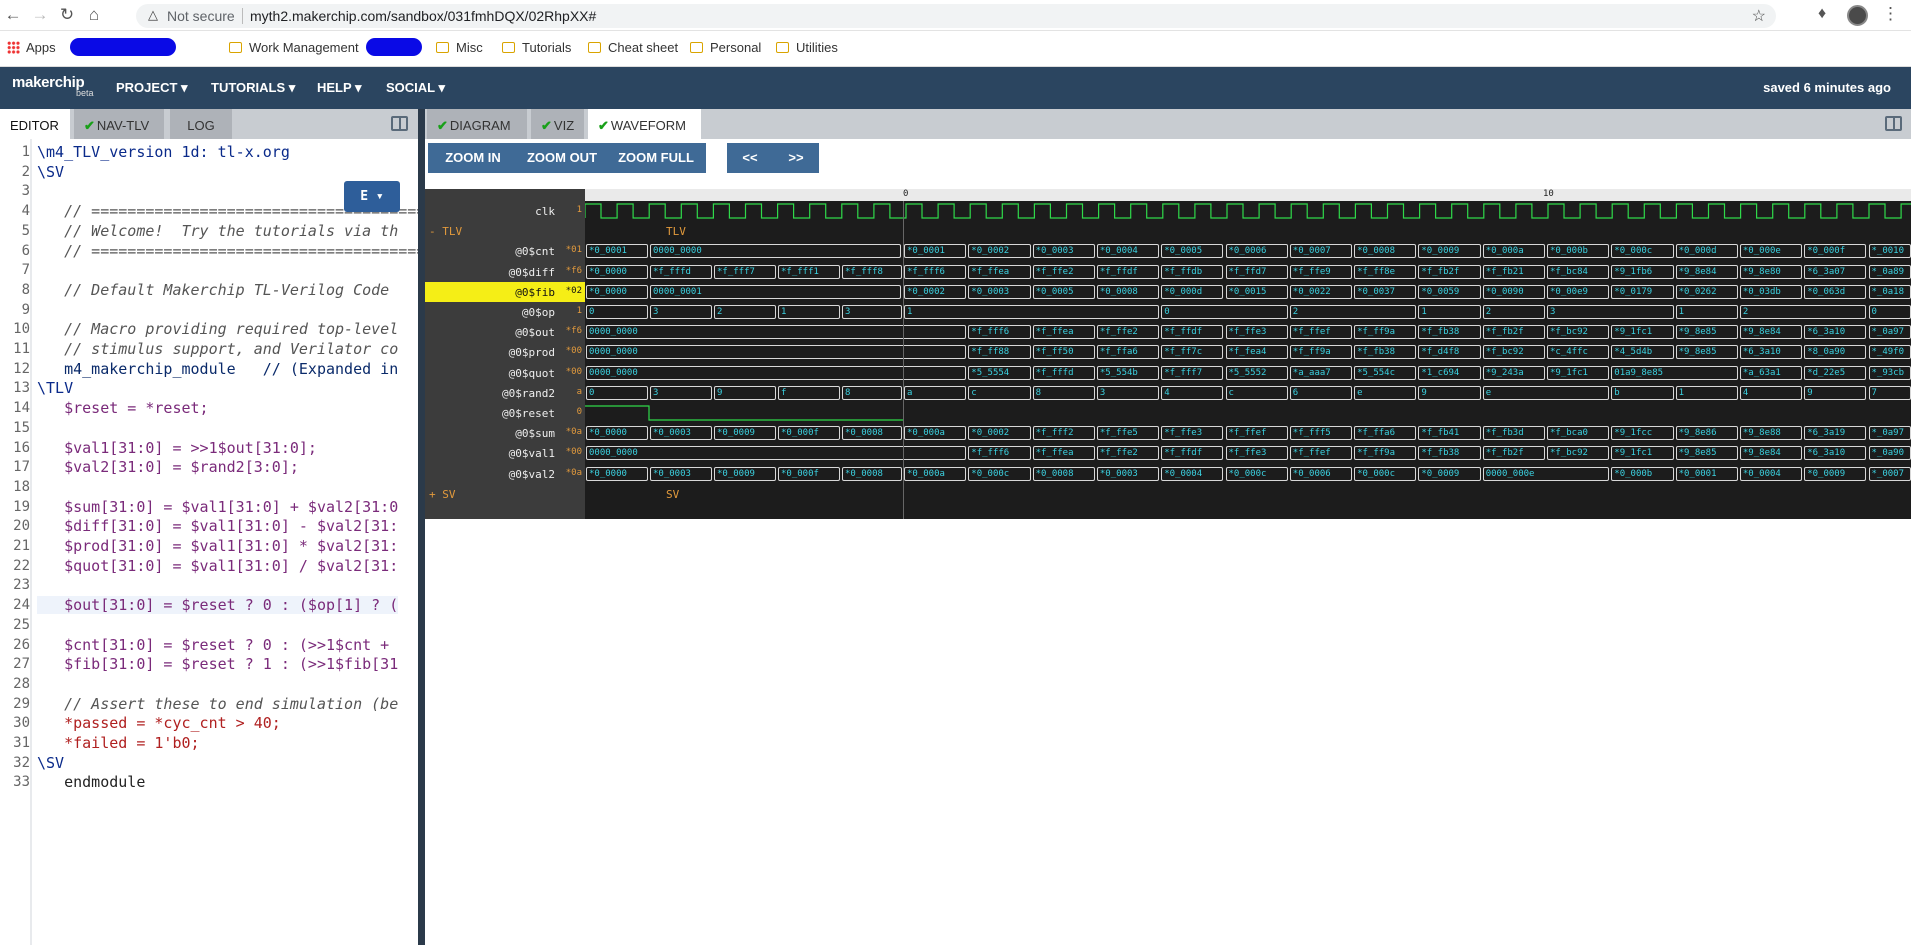 This screenshot has height=945, width=1911. I want to click on value-cell: *f_fb38, so click(1449, 332).